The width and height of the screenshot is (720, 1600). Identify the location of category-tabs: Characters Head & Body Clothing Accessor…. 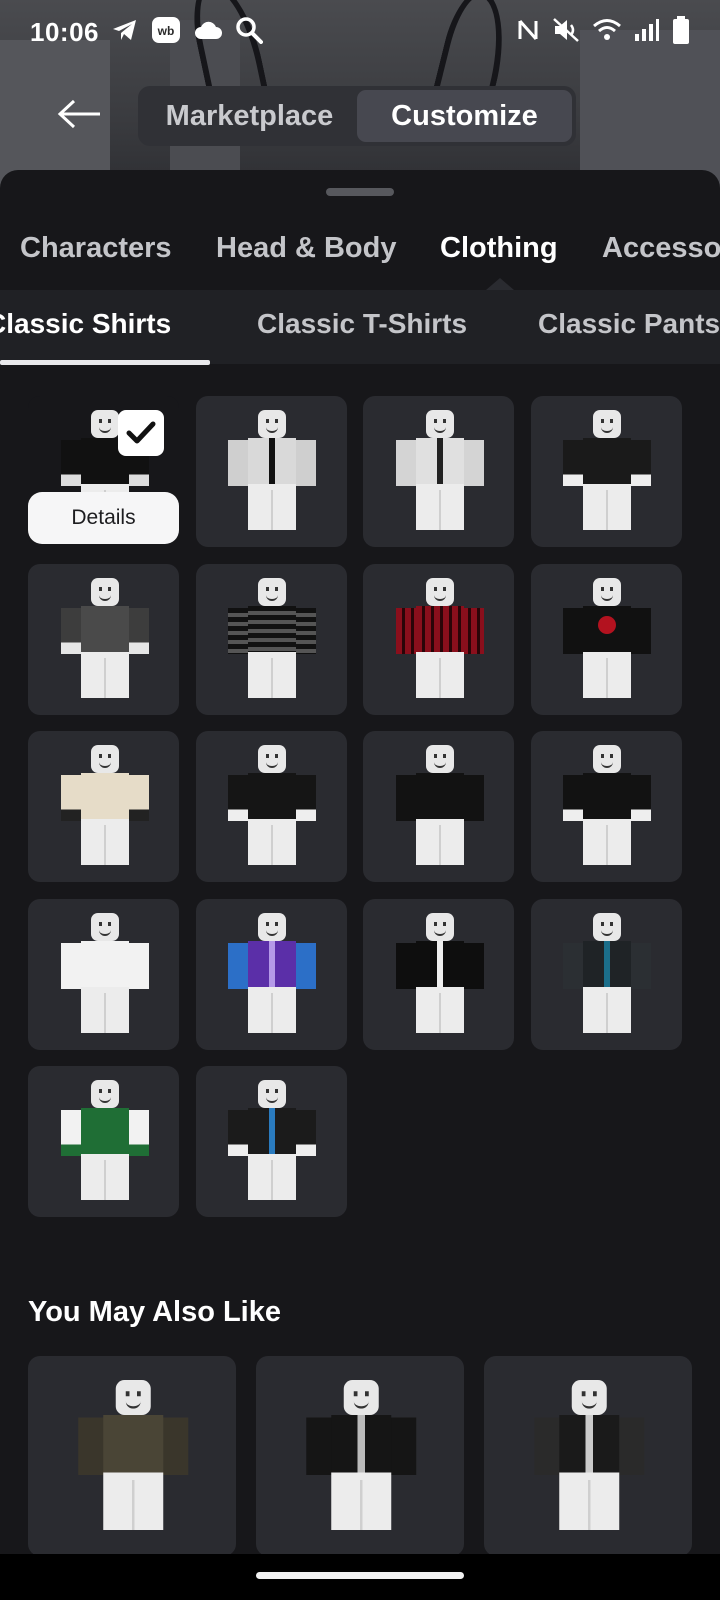
(360, 252).